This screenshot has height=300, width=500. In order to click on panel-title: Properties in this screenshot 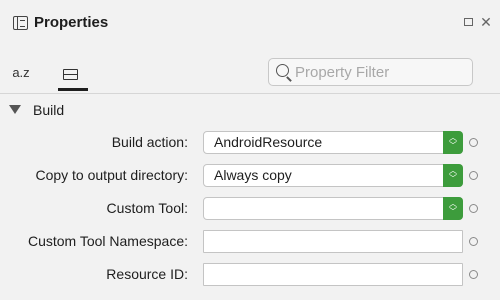, I will do `click(71, 22)`.